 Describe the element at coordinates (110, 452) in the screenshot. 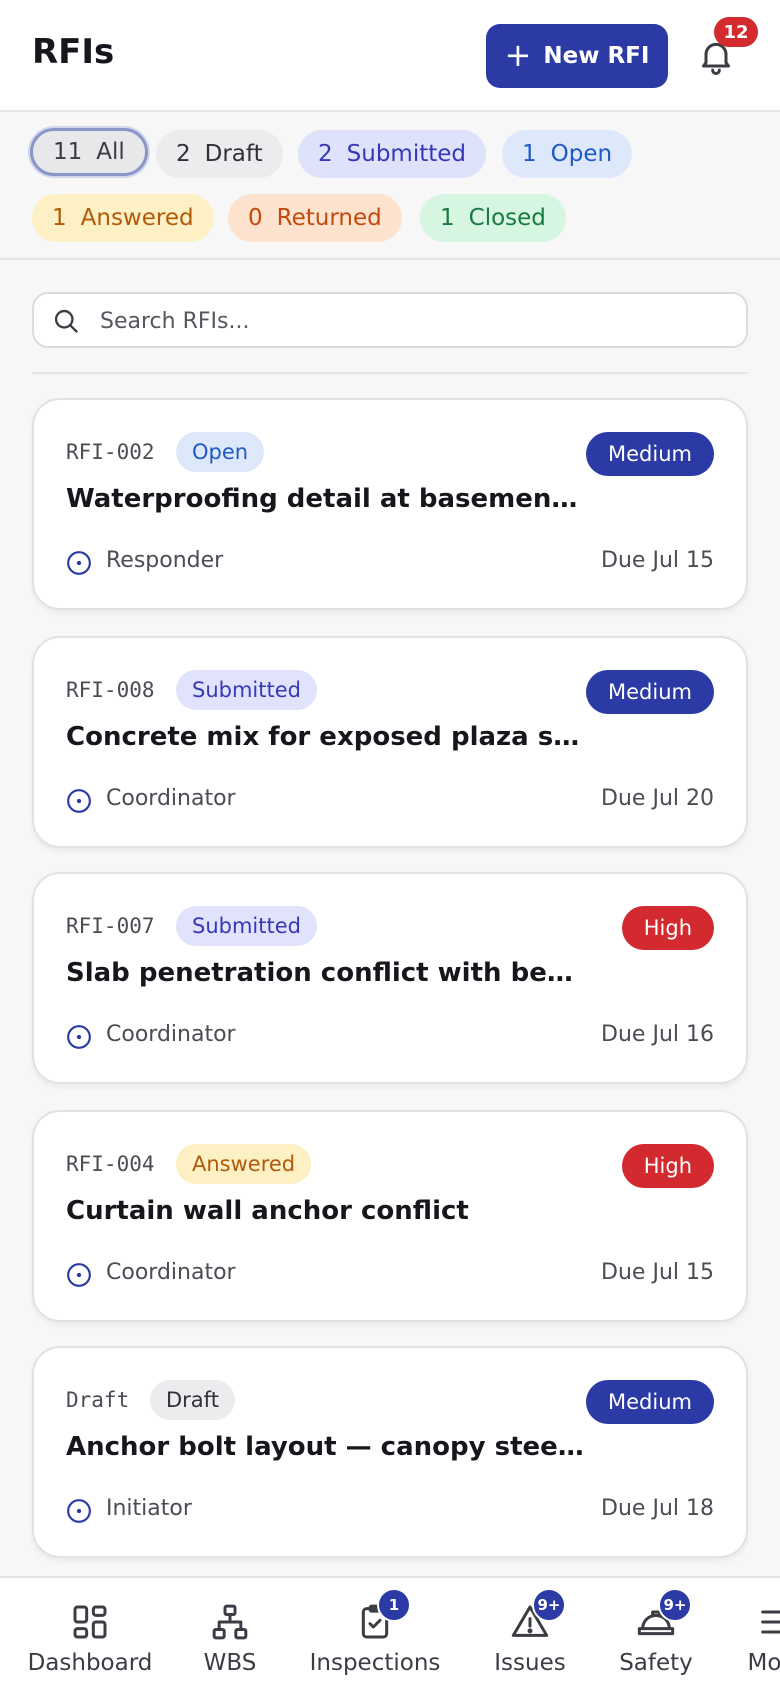

I see `rfi-id: RFI-002` at that location.